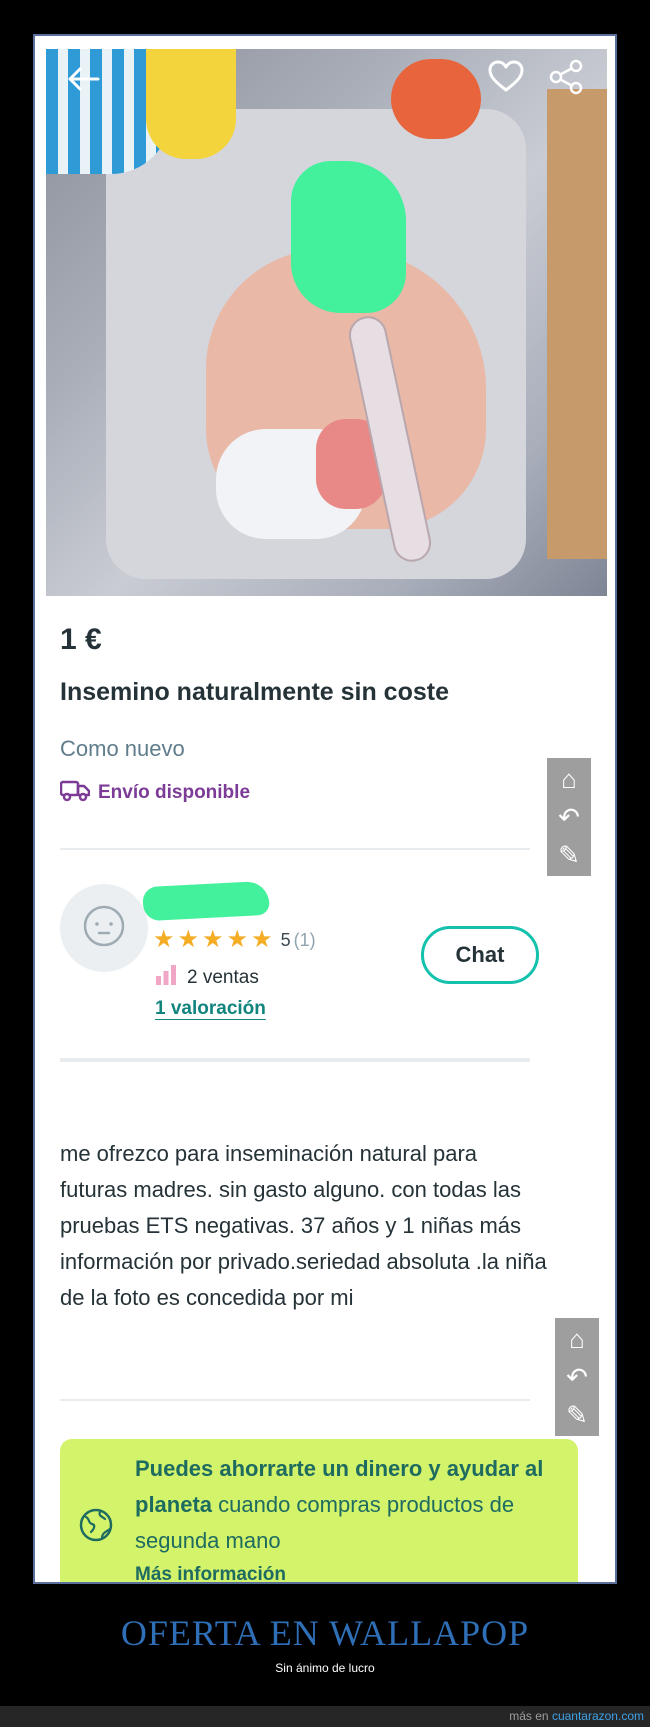  Describe the element at coordinates (75, 792) in the screenshot. I see `truck-icon` at that location.